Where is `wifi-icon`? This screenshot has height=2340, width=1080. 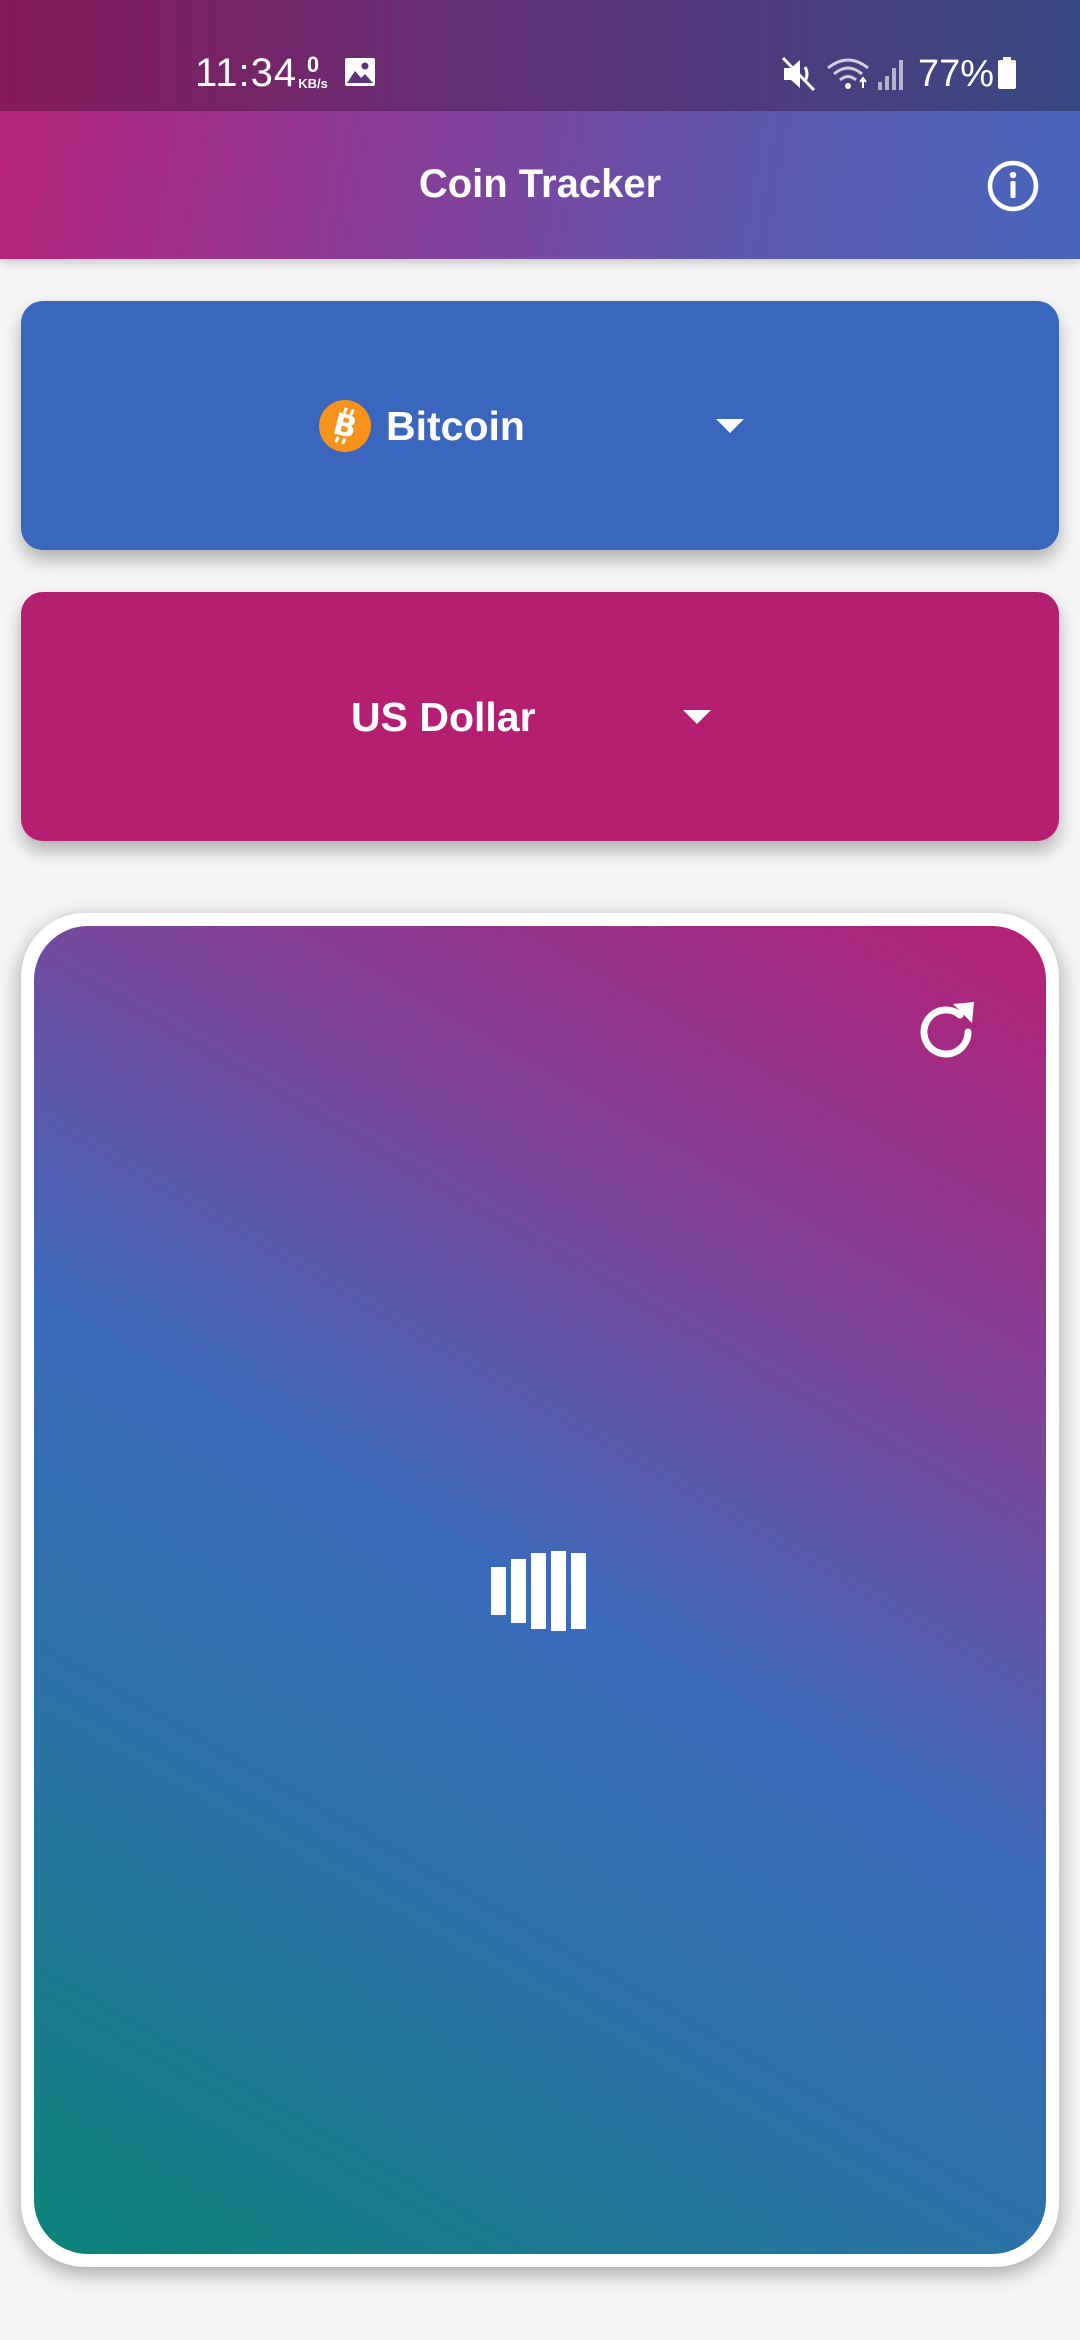
wifi-icon is located at coordinates (848, 73).